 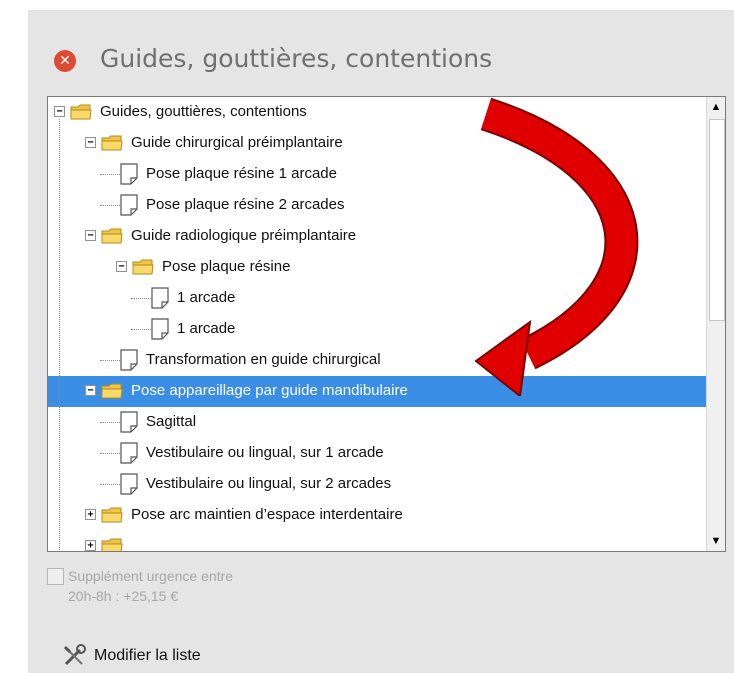 What do you see at coordinates (244, 235) in the screenshot?
I see `tree-item-label: Guide radiologique préimplantaire` at bounding box center [244, 235].